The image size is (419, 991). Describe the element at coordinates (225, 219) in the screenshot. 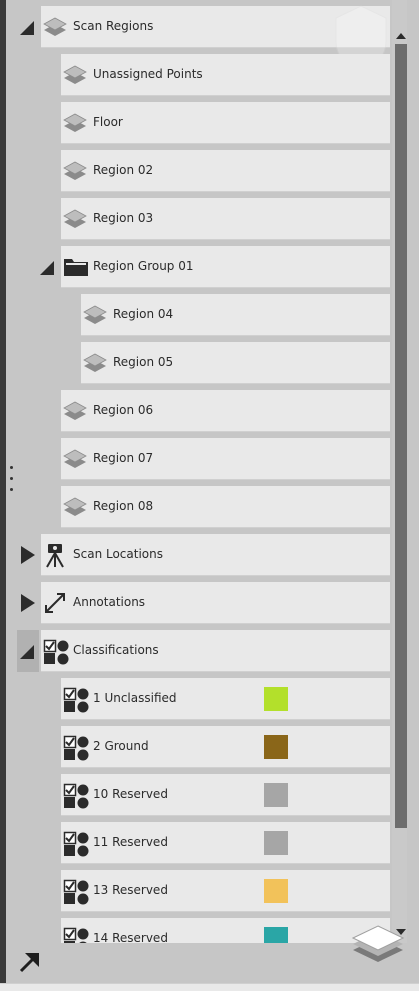

I see `tree-row-region-03: Region 03` at that location.